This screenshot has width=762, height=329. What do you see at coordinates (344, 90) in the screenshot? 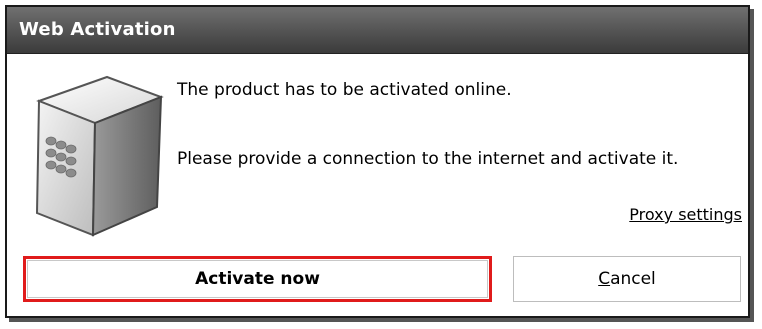
I see `activation-message-line1: The product has to be activated online.` at bounding box center [344, 90].